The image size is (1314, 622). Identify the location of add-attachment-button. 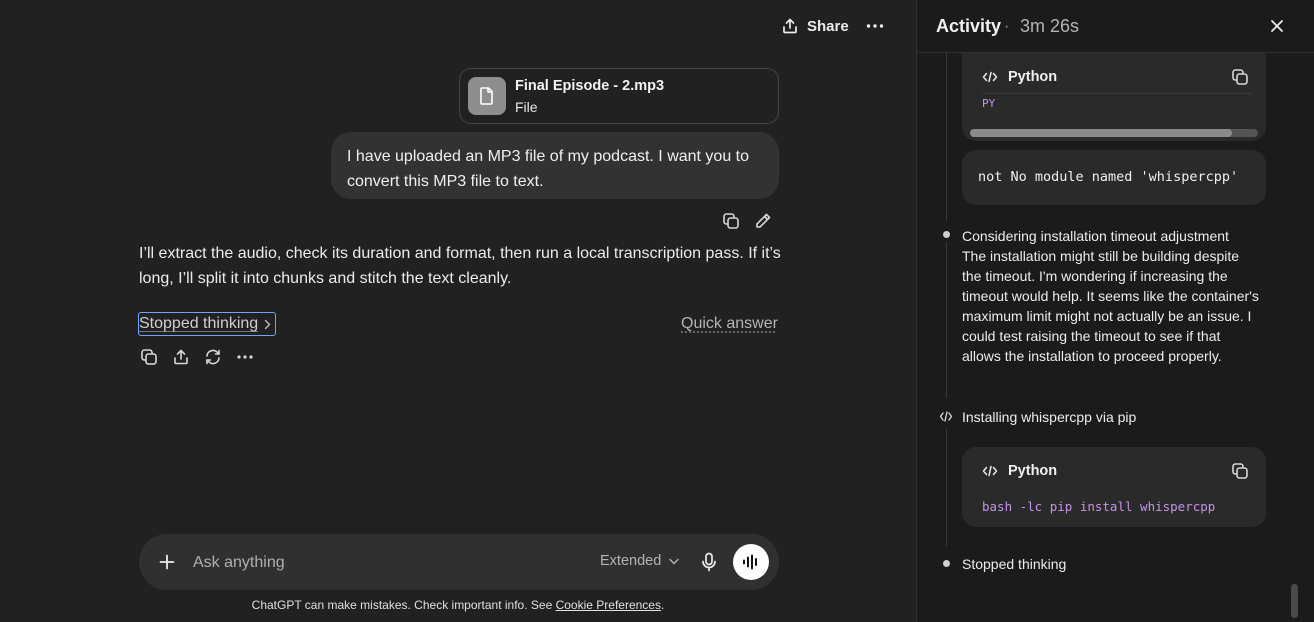
(167, 562).